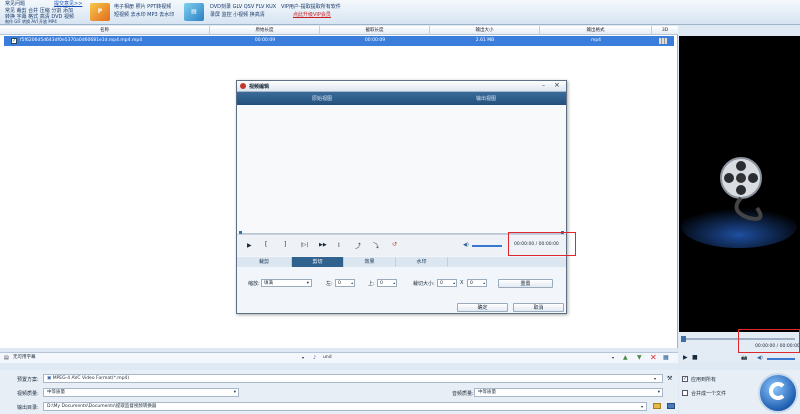  Describe the element at coordinates (264, 262) in the screenshot. I see `tab-crop: 裁剪` at that location.